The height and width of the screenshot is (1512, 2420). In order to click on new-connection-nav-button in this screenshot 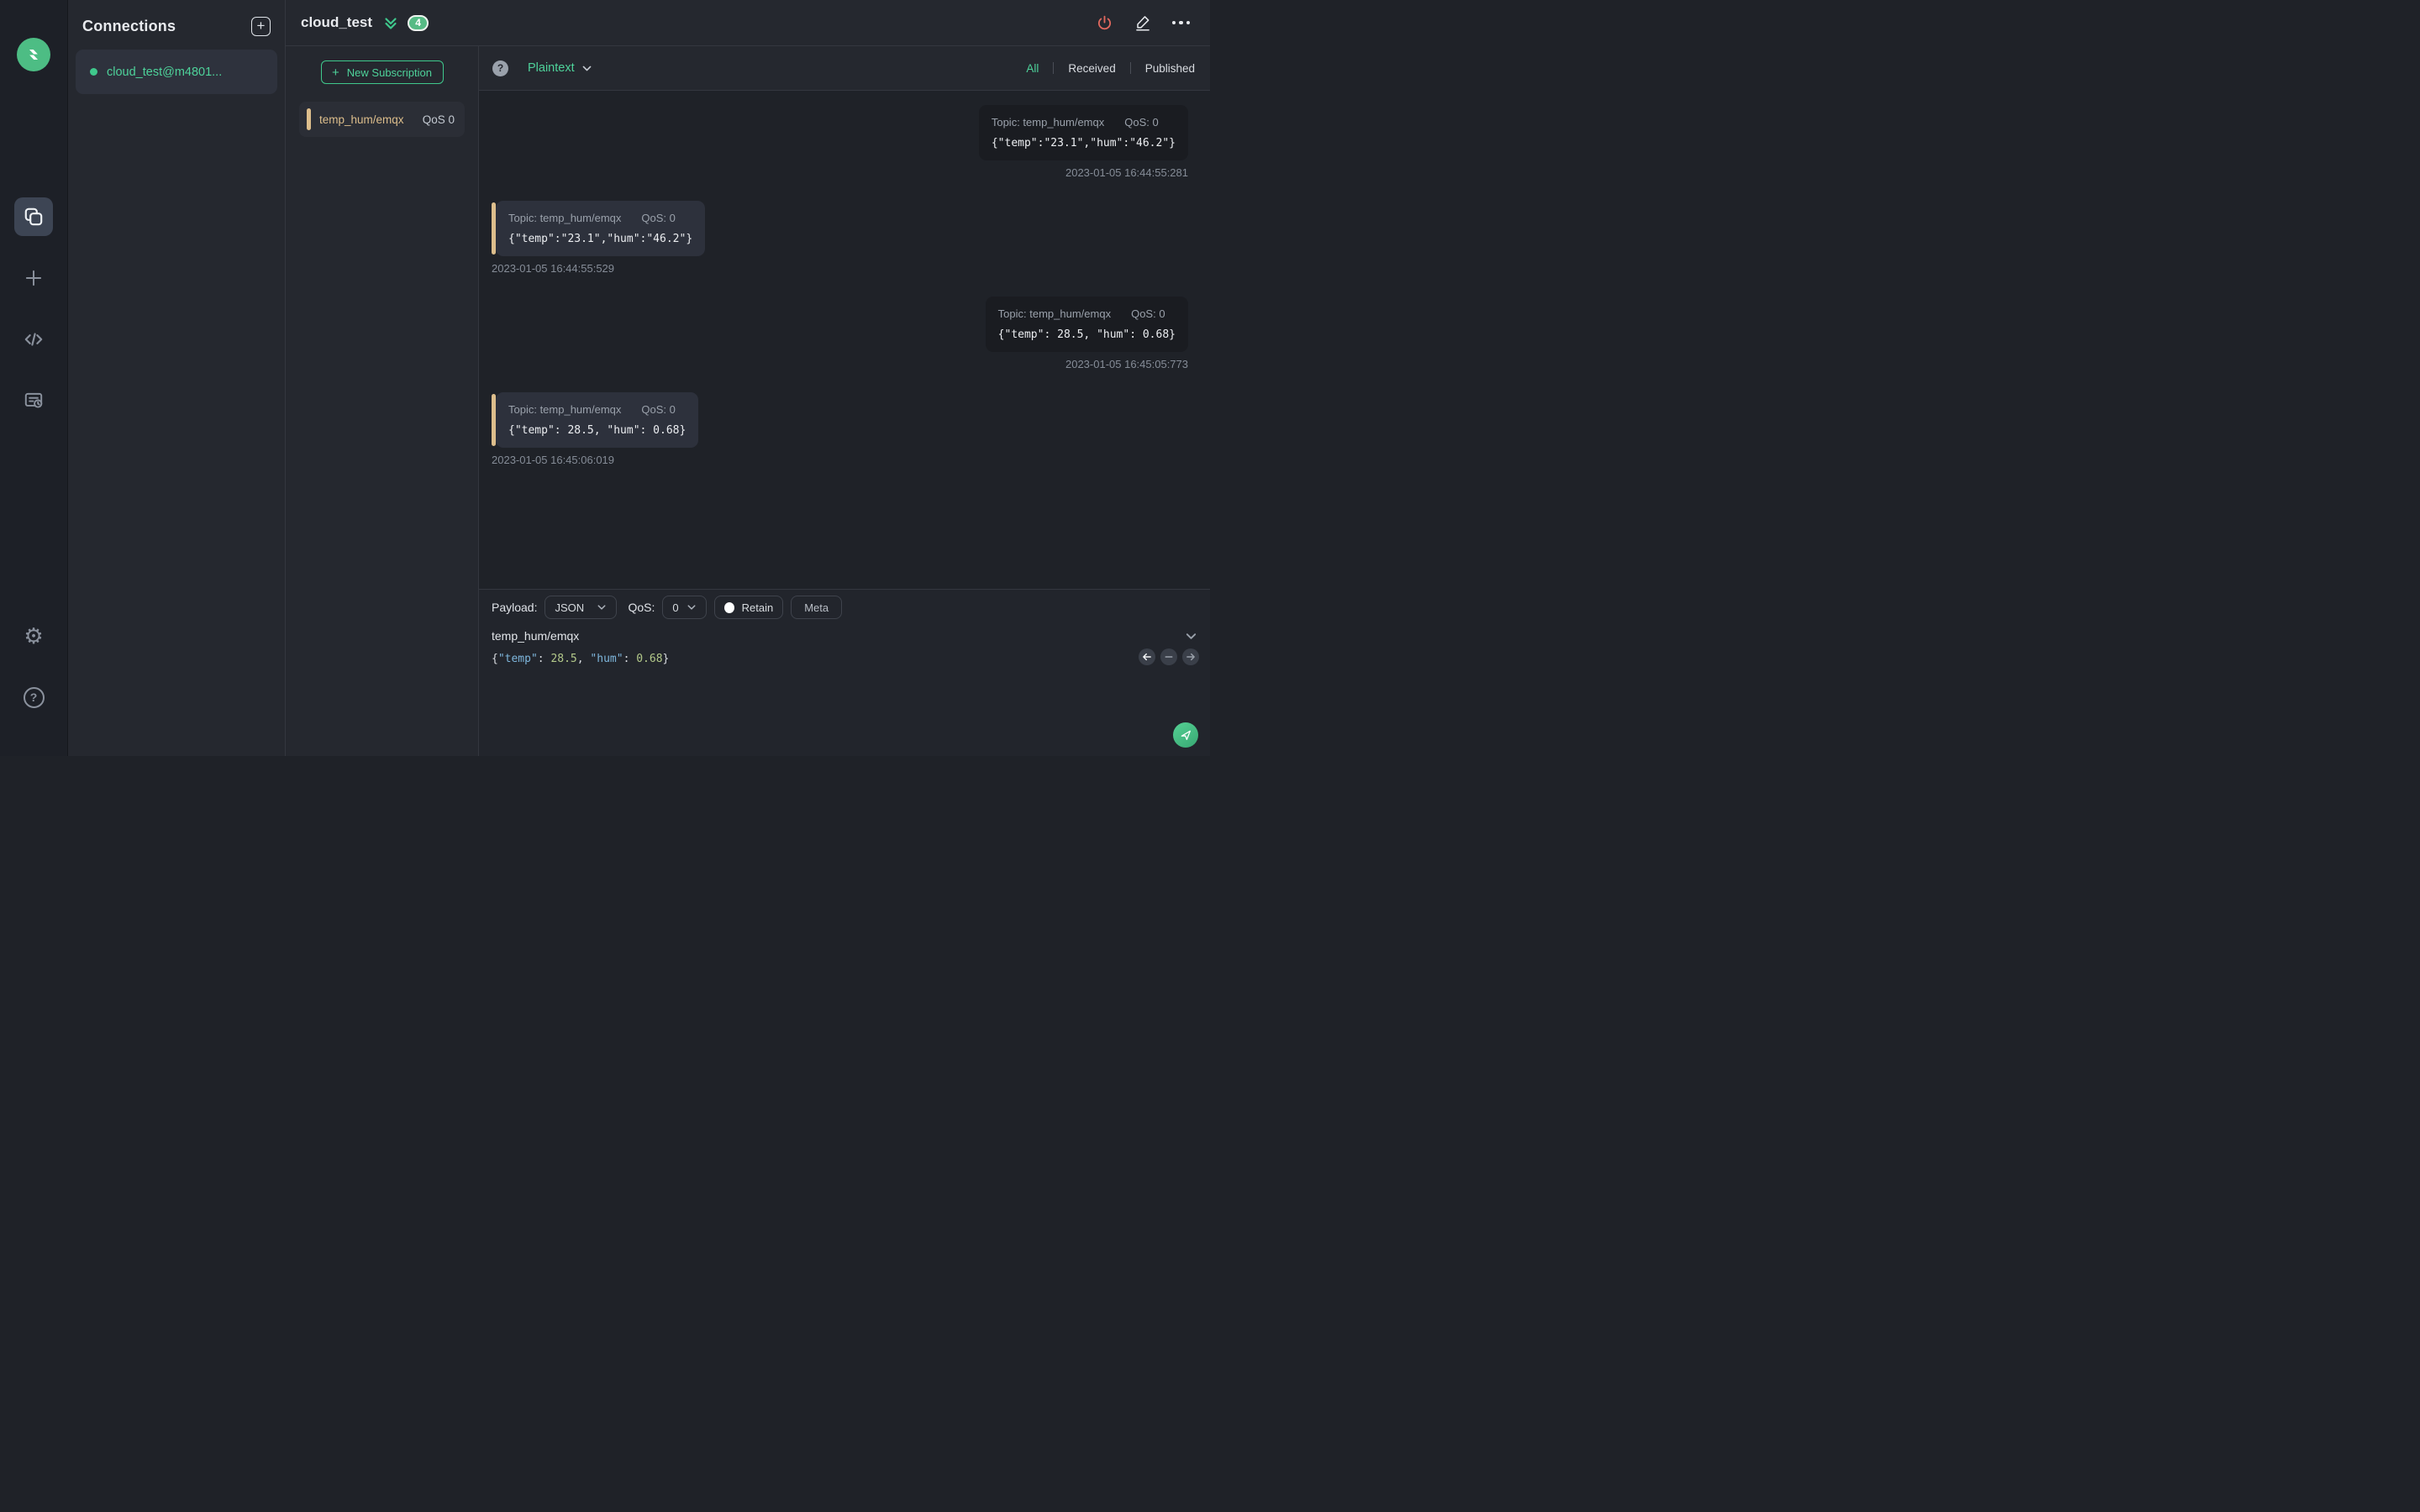, I will do `click(34, 278)`.